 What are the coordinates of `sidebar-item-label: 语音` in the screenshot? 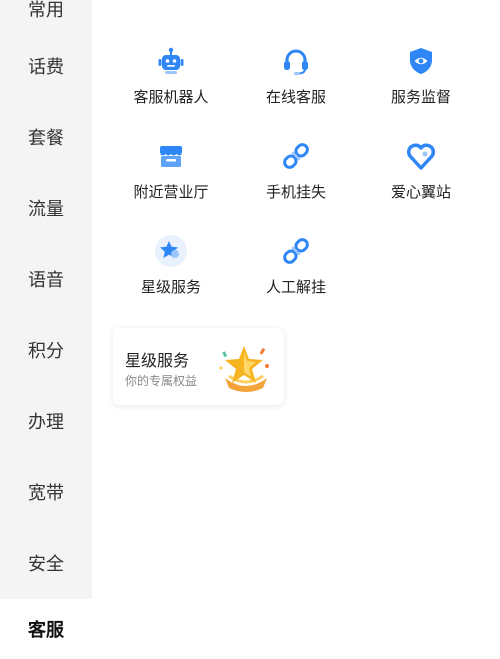 It's located at (46, 280).